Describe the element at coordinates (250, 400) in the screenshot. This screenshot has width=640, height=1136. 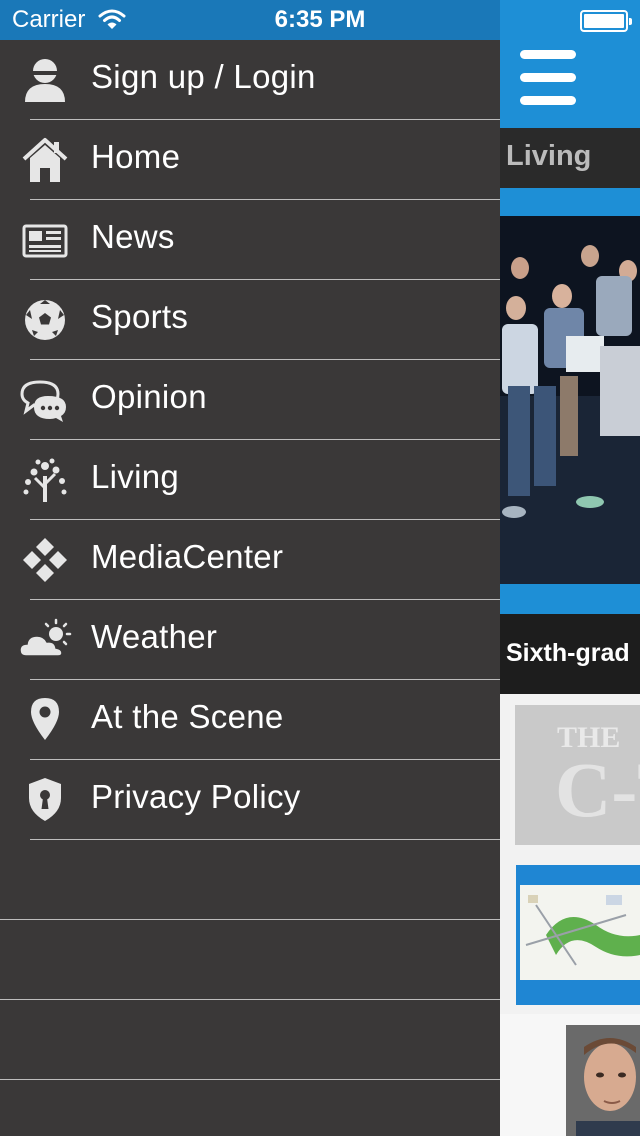
I see `menu-item-opinion: Opinion` at that location.